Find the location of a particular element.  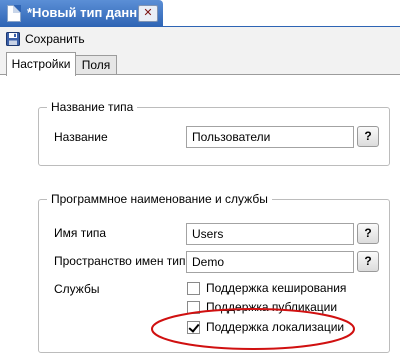

namespace-help-button: ? is located at coordinates (368, 261).